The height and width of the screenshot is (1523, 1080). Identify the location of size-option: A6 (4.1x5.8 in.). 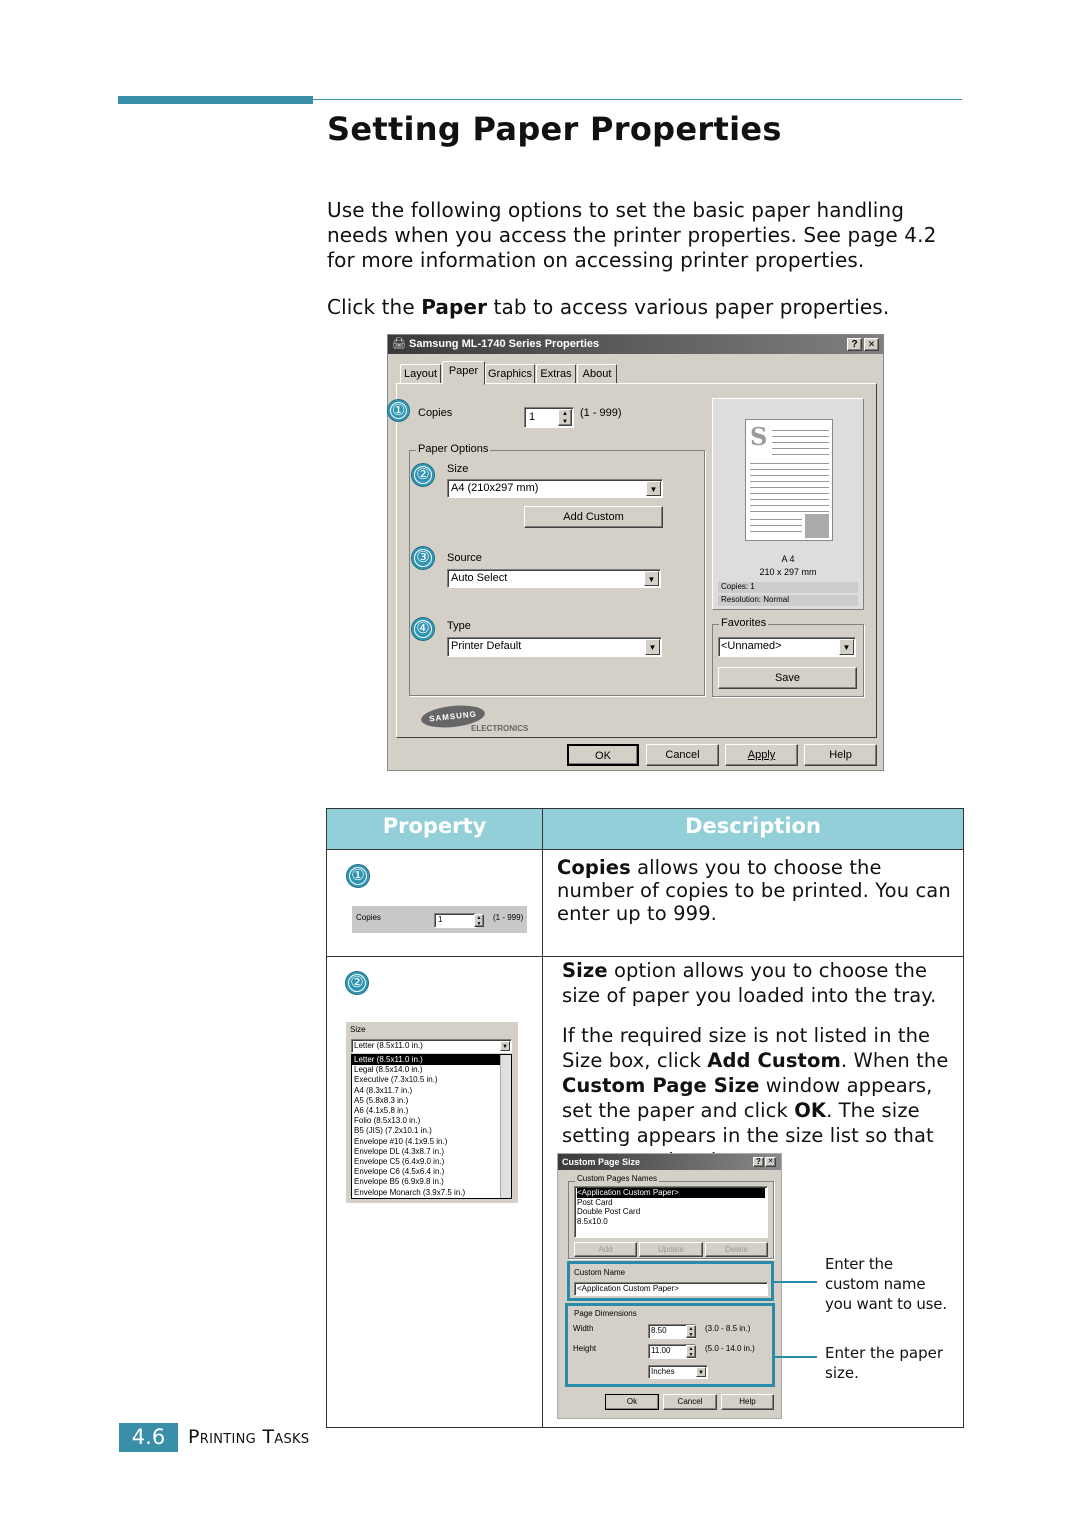
(431, 1111).